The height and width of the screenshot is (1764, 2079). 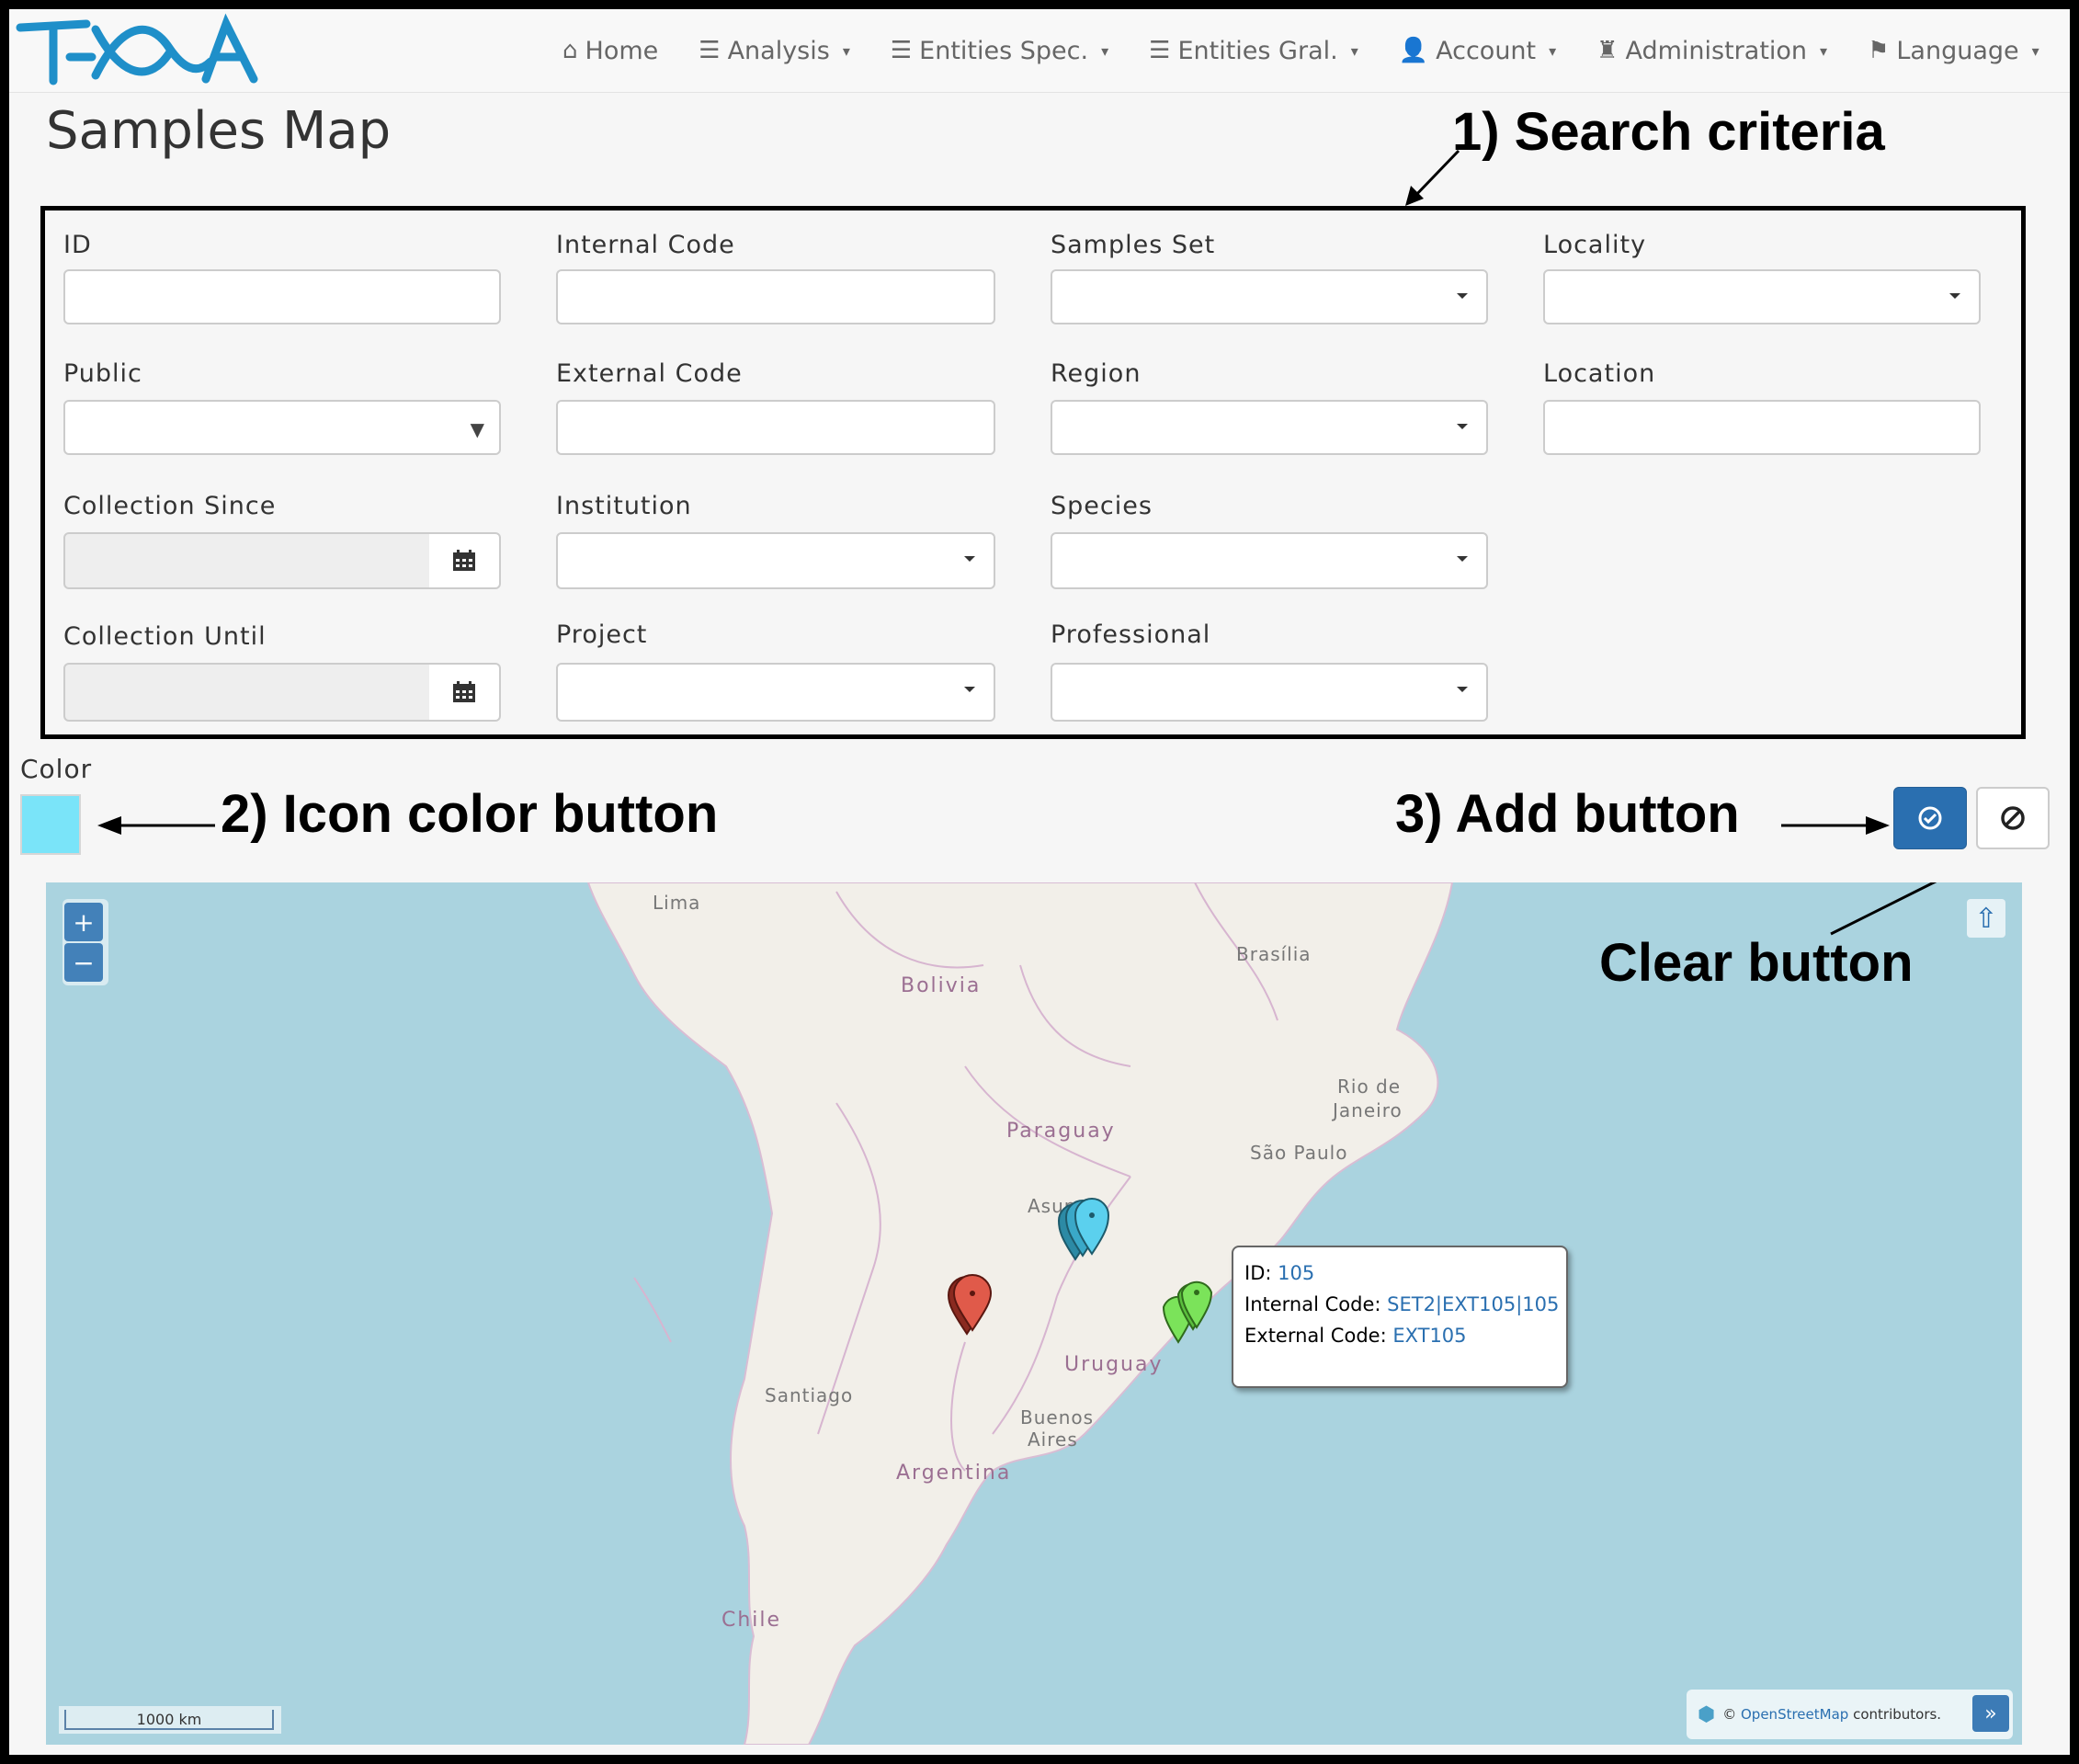 What do you see at coordinates (1429, 1336) in the screenshot?
I see `popup-external-link: EXT105` at bounding box center [1429, 1336].